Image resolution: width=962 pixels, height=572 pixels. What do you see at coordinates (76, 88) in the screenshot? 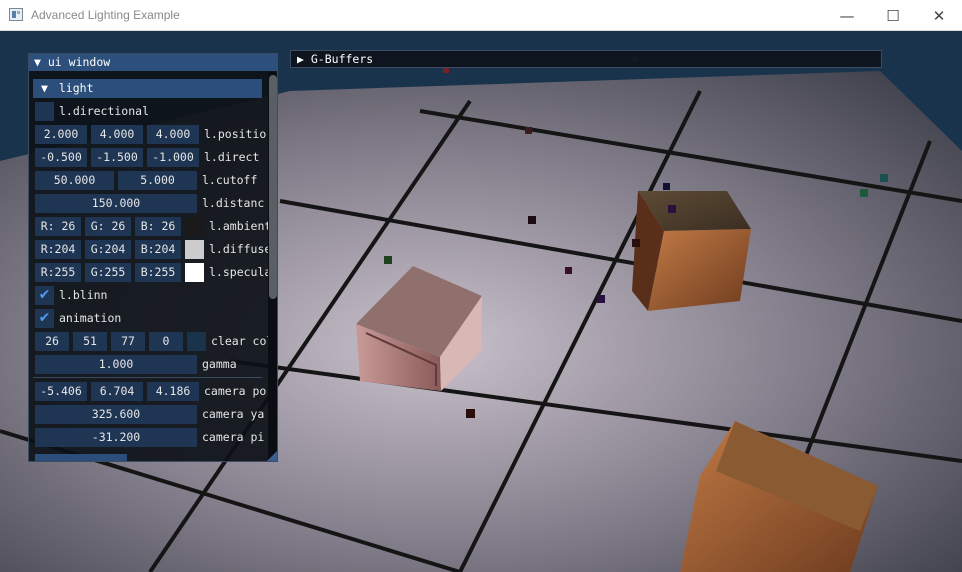
I see `light-header-label: light` at bounding box center [76, 88].